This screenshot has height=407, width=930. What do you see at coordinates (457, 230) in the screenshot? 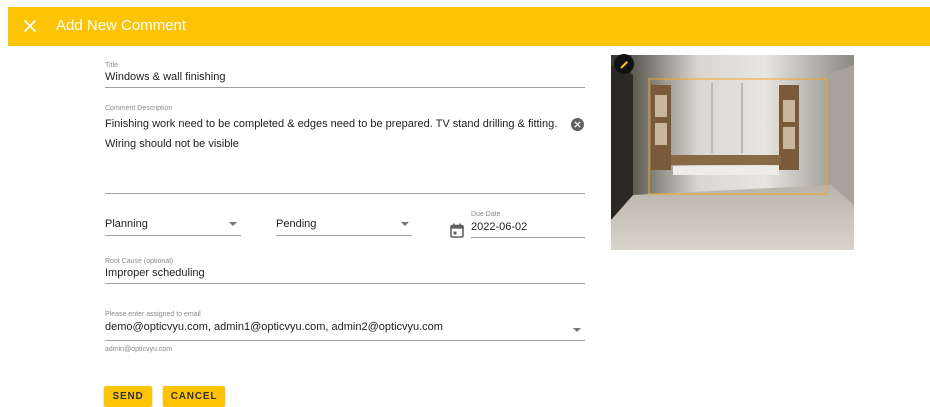
I see `calendar-icon` at bounding box center [457, 230].